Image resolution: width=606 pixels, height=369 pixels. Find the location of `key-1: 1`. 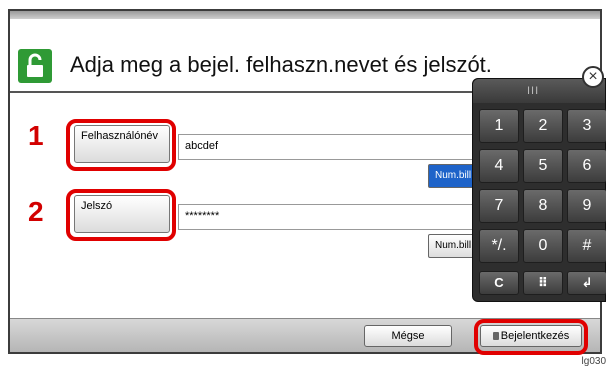

key-1: 1 is located at coordinates (499, 126).